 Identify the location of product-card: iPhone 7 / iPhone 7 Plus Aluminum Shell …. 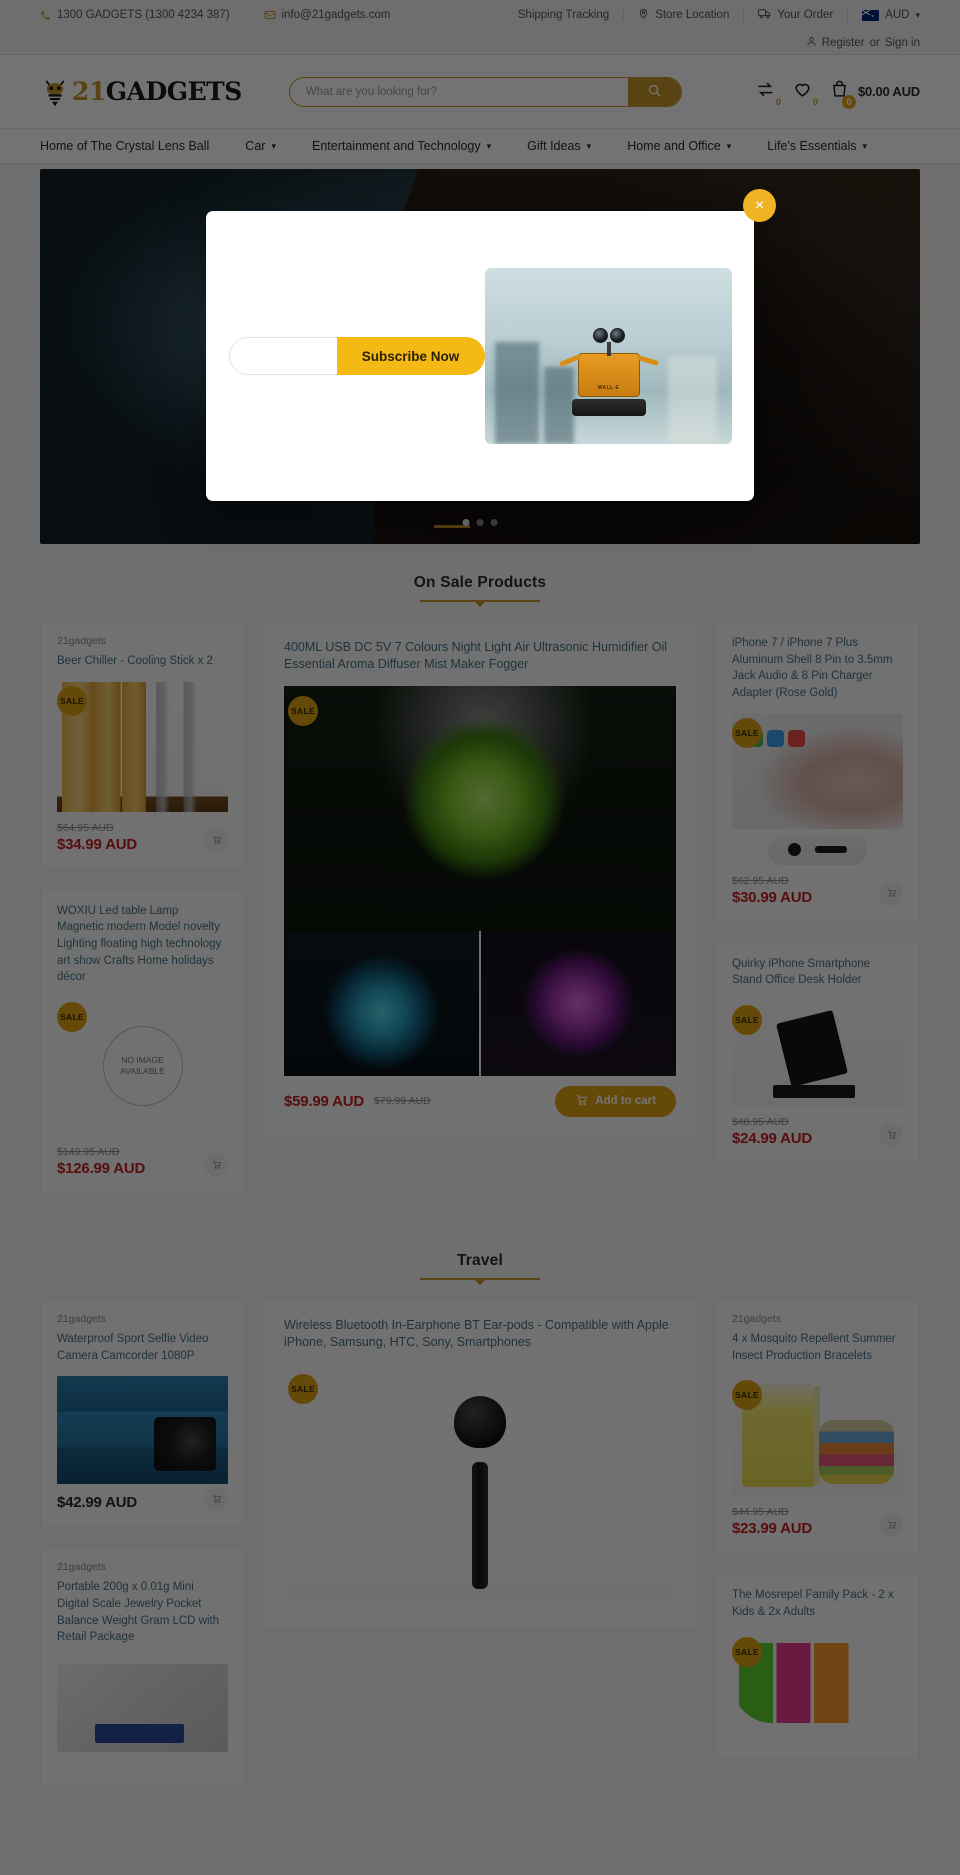
(817, 771).